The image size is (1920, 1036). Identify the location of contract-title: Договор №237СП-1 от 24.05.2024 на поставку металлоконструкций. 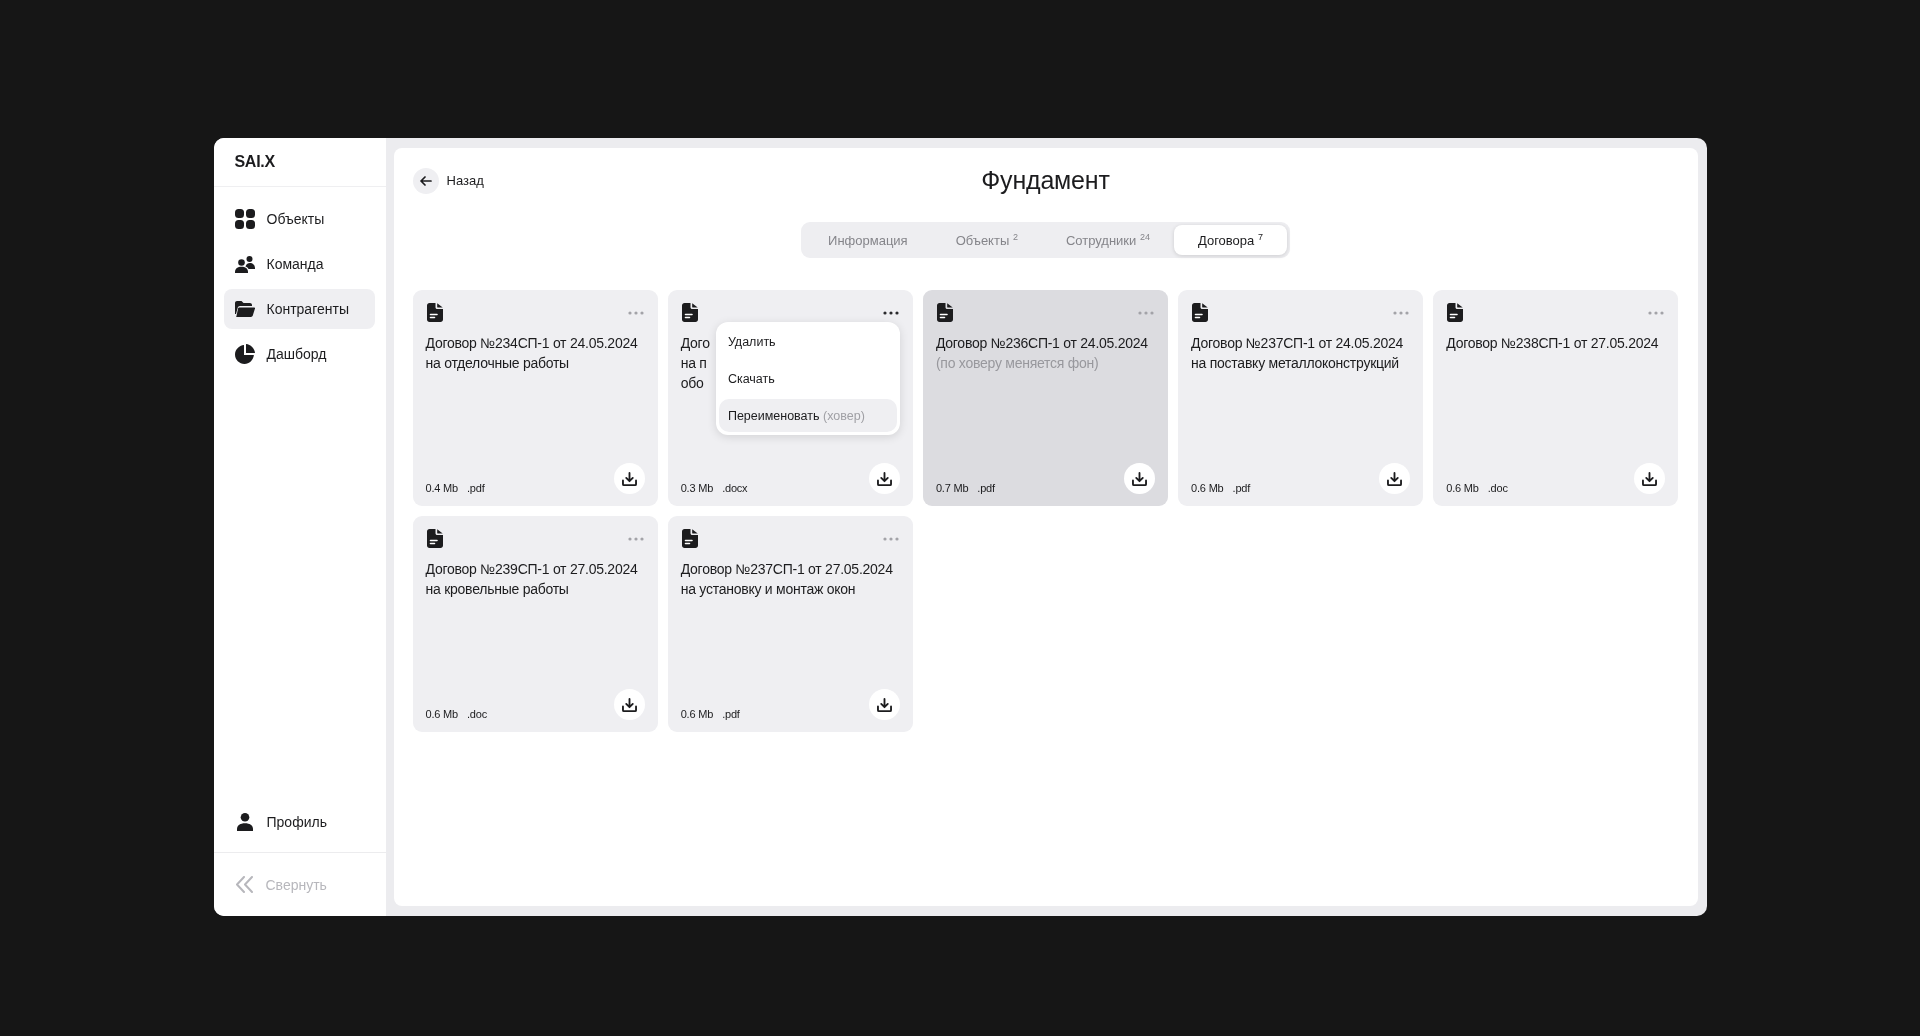
(1297, 353).